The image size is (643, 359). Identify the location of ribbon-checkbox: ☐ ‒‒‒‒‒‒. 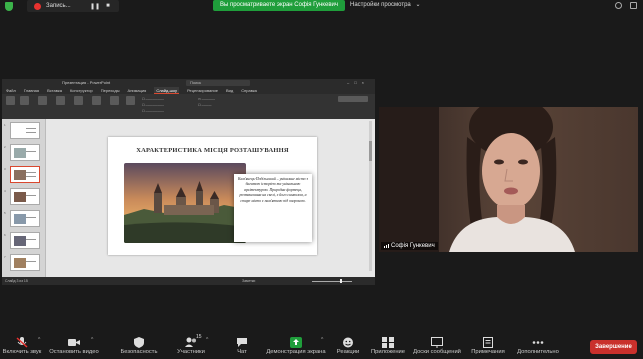
(205, 105).